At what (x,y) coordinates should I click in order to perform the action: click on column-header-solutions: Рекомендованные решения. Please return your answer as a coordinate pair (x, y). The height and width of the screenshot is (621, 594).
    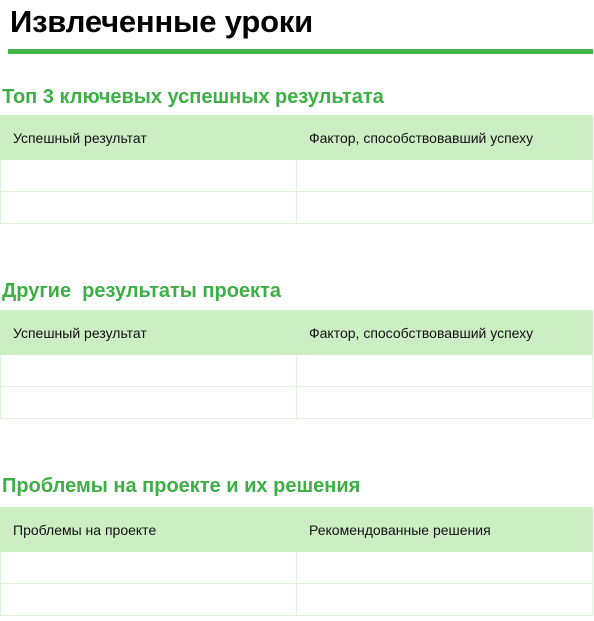
    Looking at the image, I should click on (444, 529).